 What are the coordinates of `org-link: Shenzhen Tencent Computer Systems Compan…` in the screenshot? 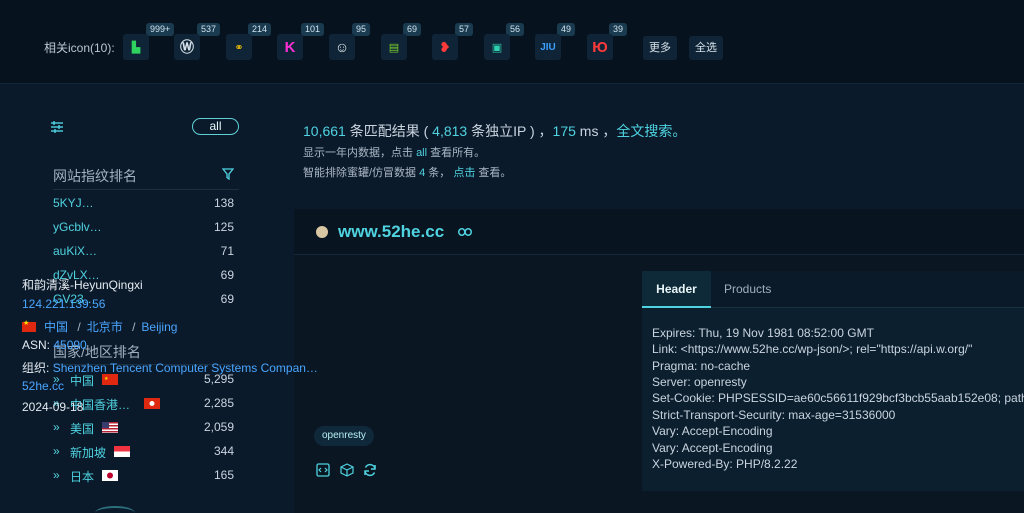 It's located at (185, 368).